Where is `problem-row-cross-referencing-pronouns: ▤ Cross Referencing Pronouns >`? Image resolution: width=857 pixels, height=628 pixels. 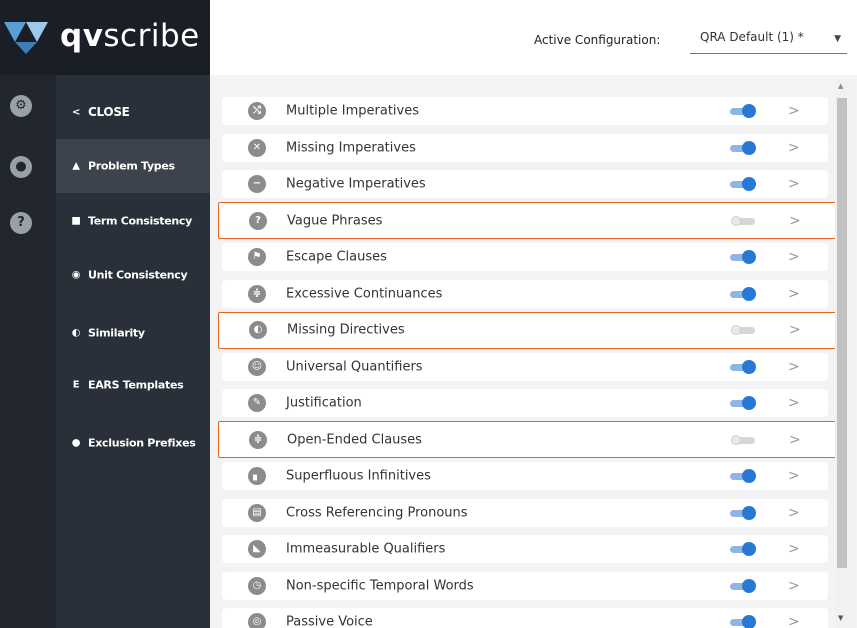 problem-row-cross-referencing-pronouns: ▤ Cross Referencing Pronouns > is located at coordinates (525, 512).